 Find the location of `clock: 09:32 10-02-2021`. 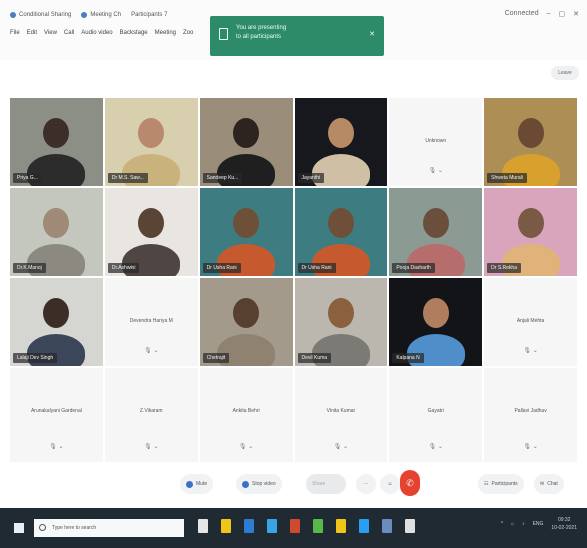

clock: 09:32 10-02-2021 is located at coordinates (564, 524).